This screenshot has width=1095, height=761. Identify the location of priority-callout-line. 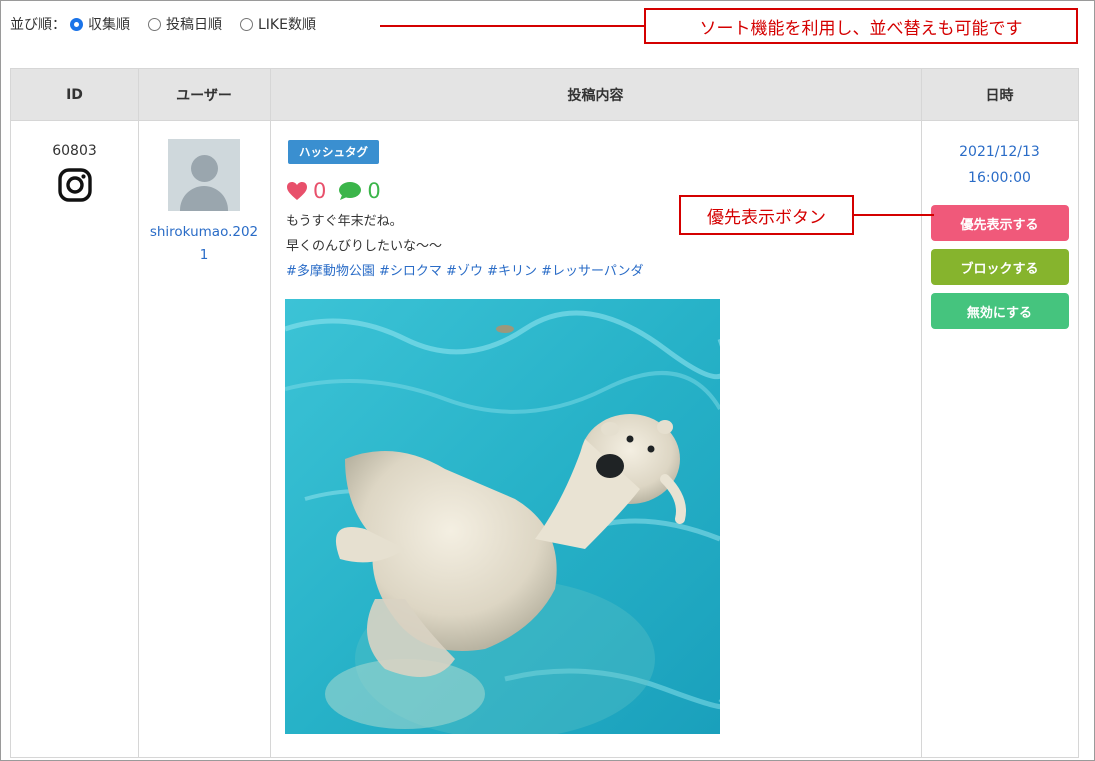
(894, 215).